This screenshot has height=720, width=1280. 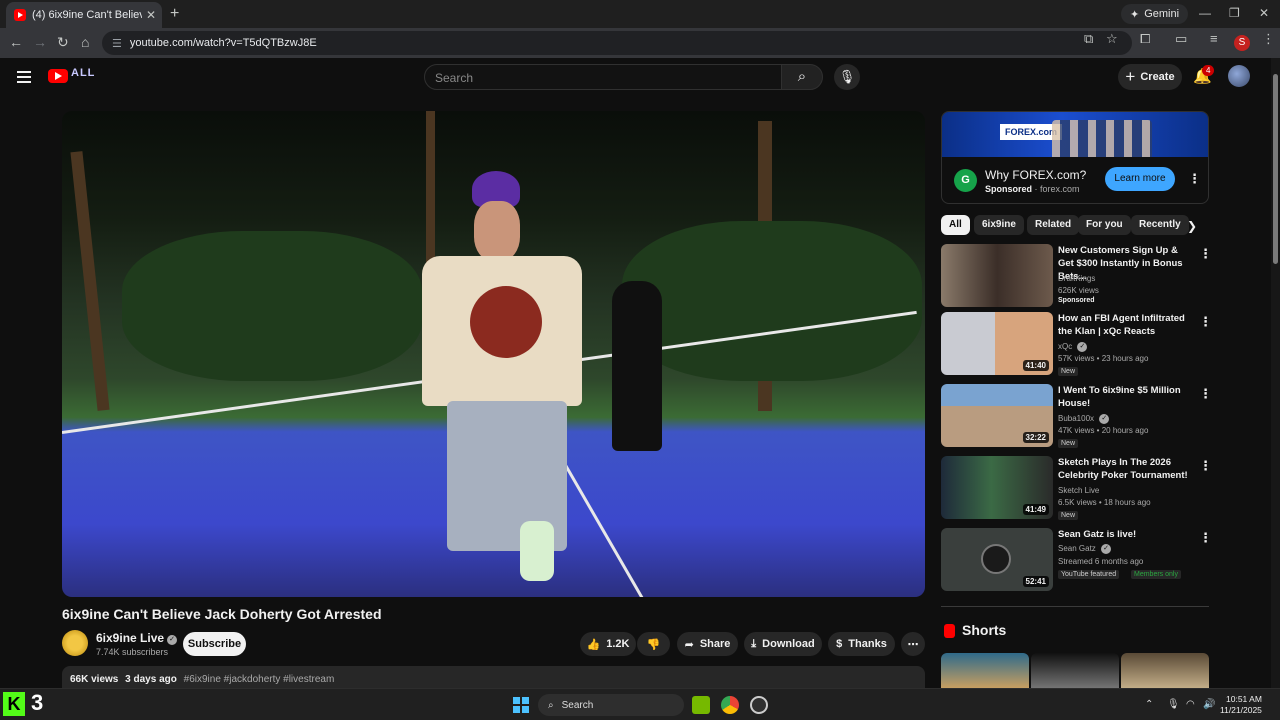 I want to click on forward-arrow-icon: →, so click(x=40, y=42).